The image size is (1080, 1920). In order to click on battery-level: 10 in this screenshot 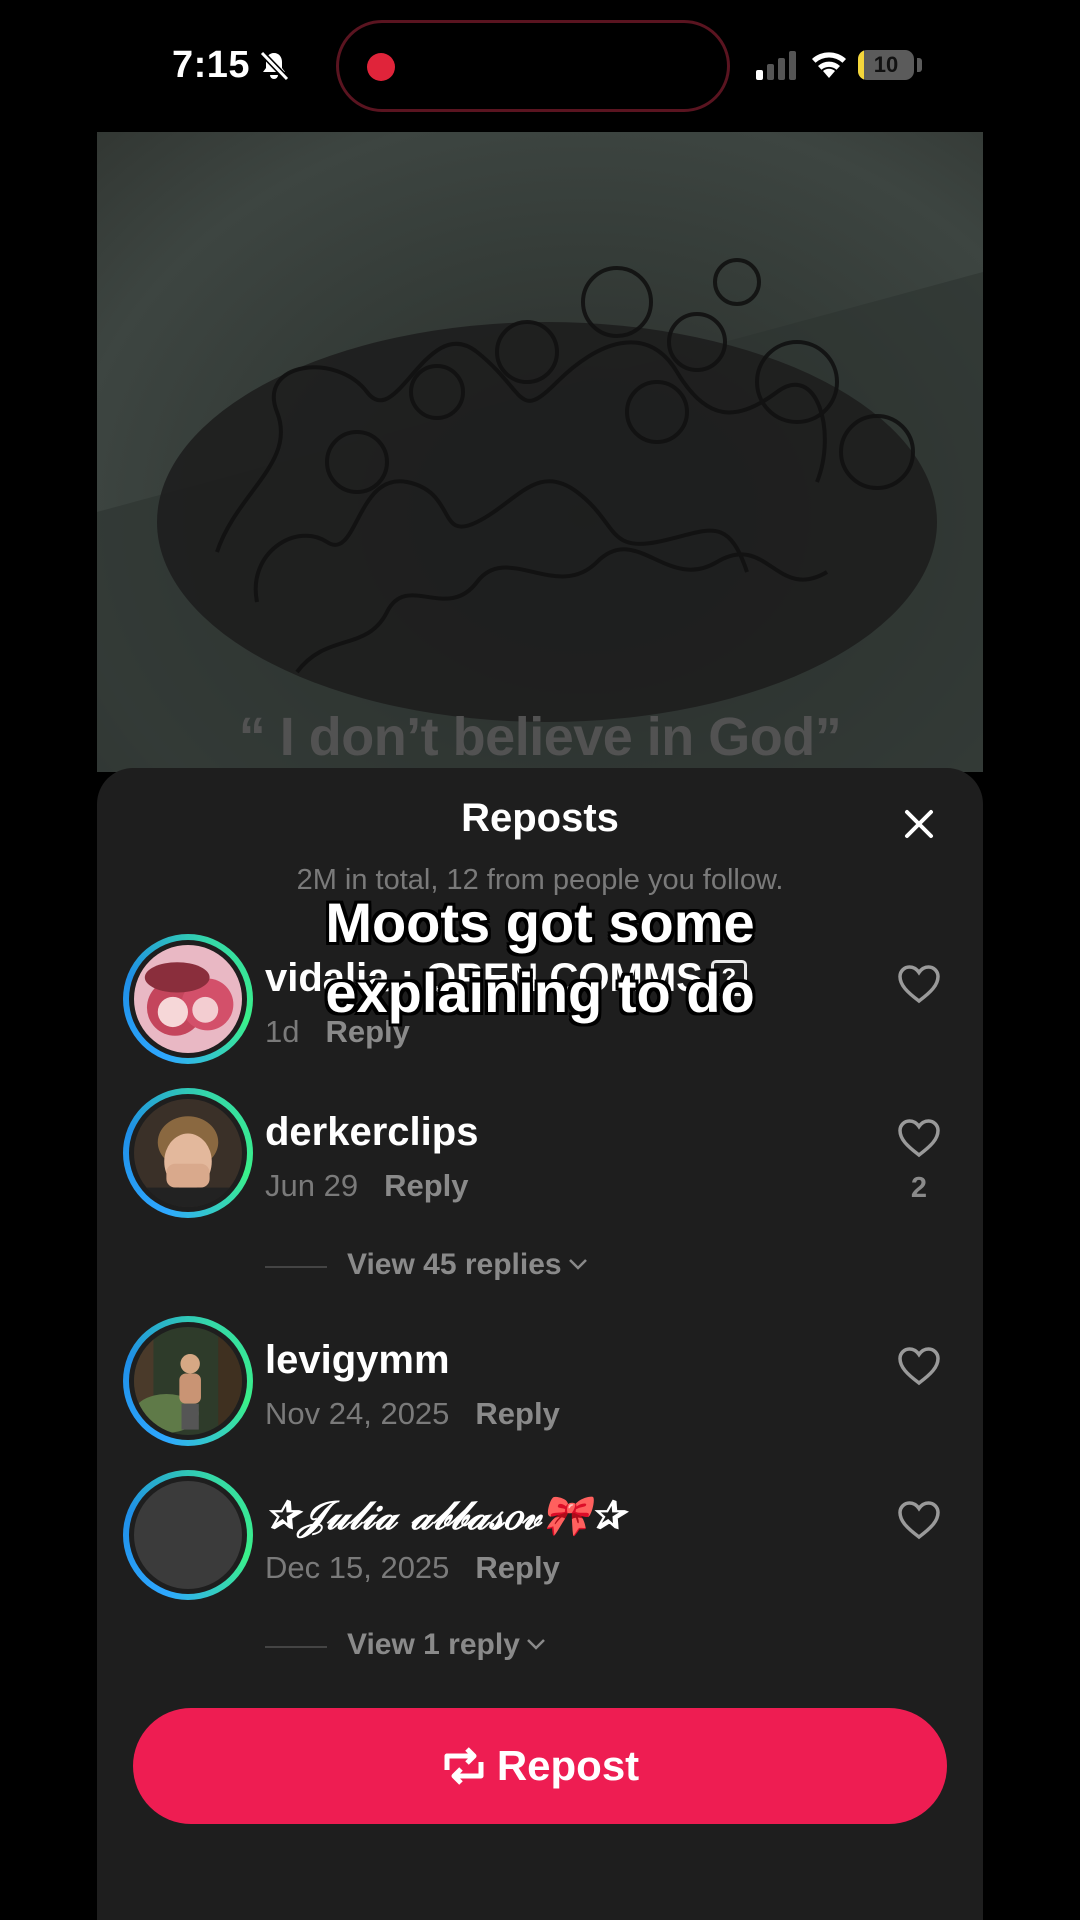, I will do `click(886, 64)`.